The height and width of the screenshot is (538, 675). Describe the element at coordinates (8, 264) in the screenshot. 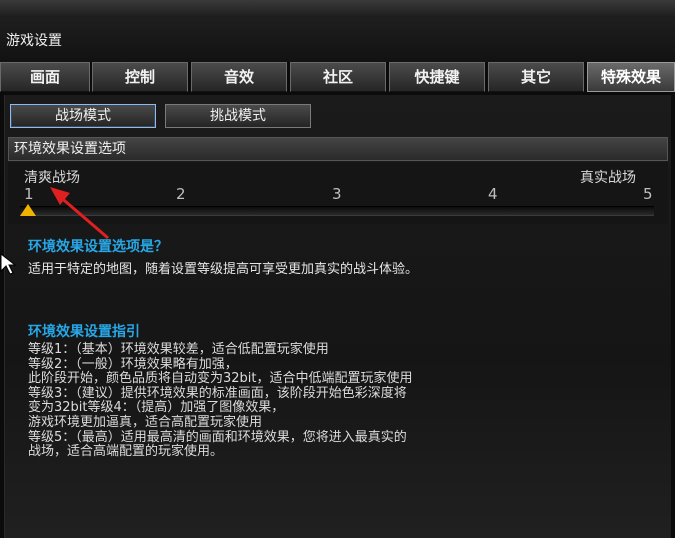

I see `mouse-cursor-icon` at that location.